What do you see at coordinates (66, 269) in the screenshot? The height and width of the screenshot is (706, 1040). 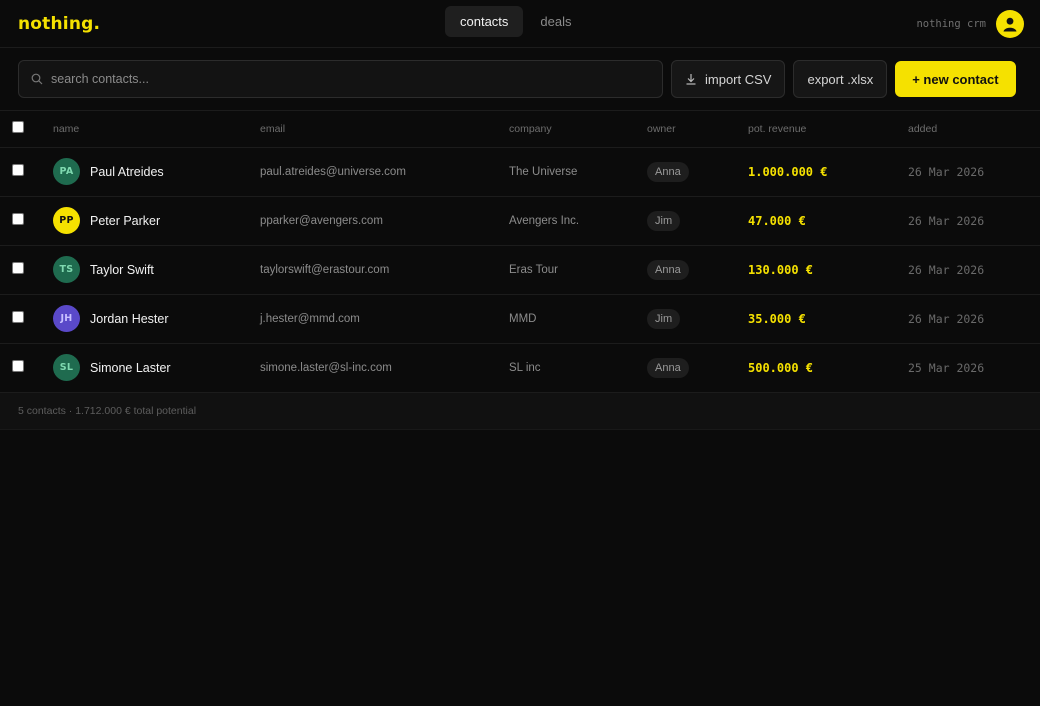 I see `contact-avatar: TS` at bounding box center [66, 269].